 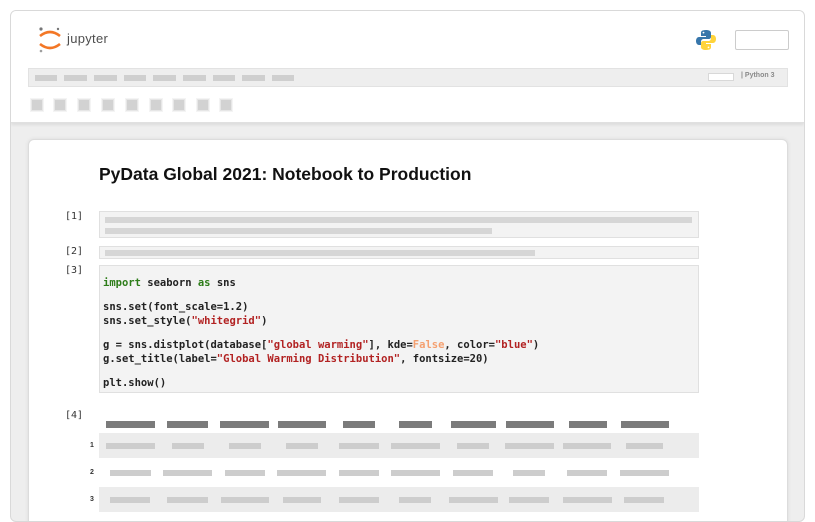 What do you see at coordinates (390, 345) in the screenshot?
I see `code-text: ], kde=` at bounding box center [390, 345].